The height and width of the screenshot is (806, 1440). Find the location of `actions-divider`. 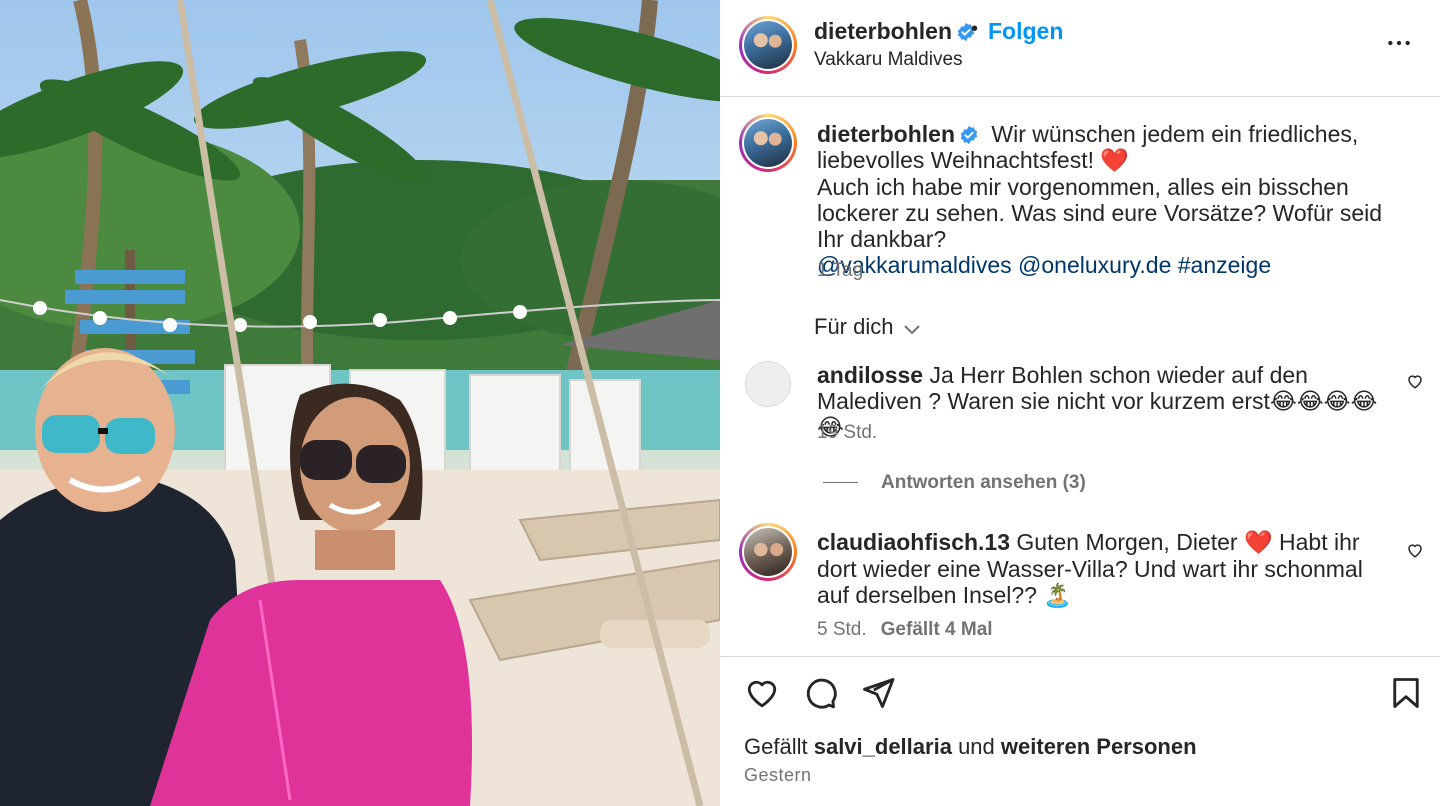

actions-divider is located at coordinates (1080, 656).